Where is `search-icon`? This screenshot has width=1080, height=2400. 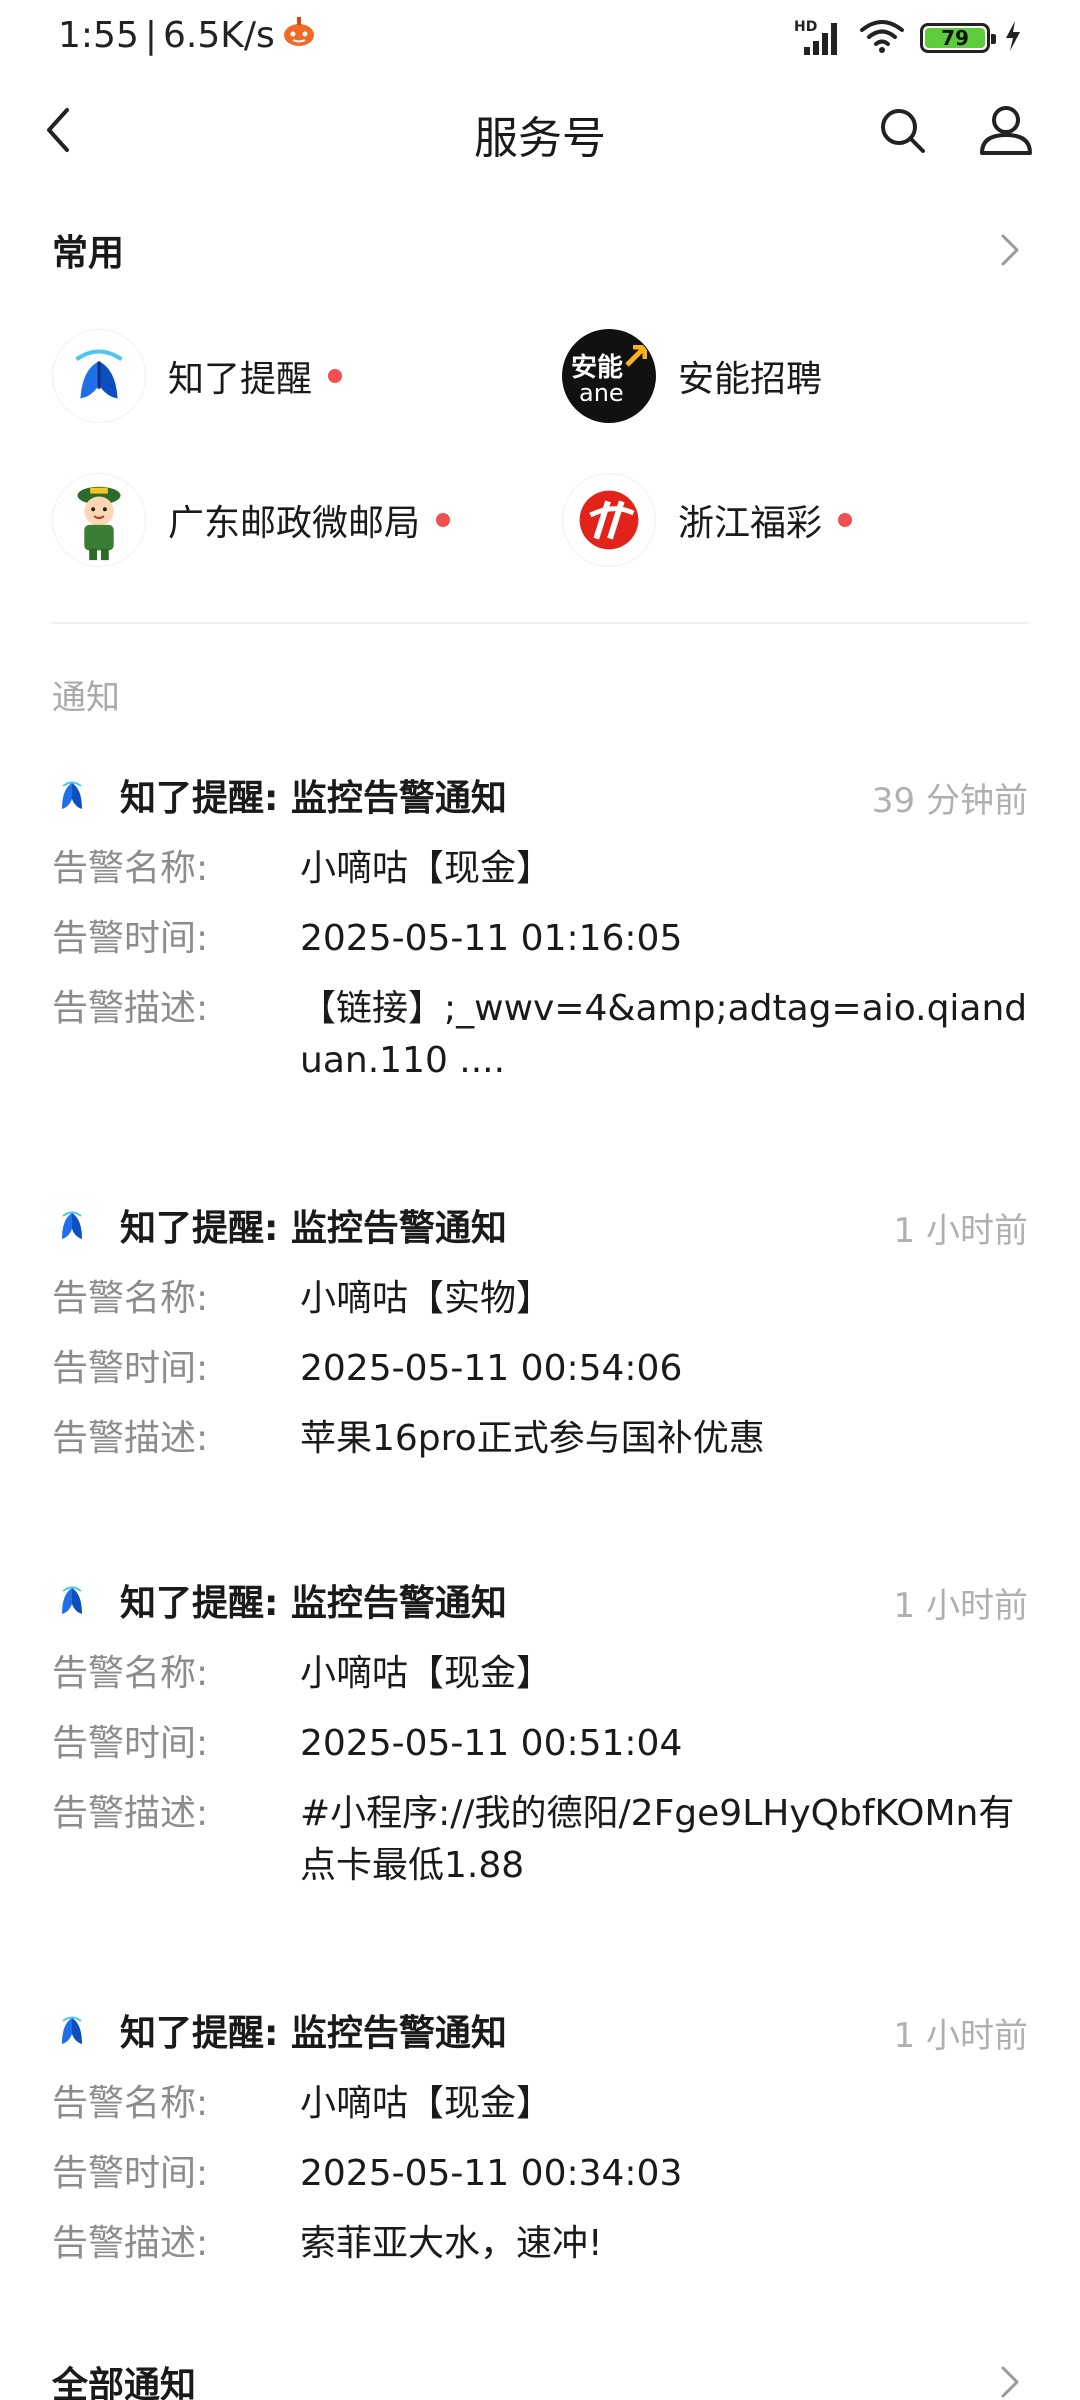 search-icon is located at coordinates (903, 131).